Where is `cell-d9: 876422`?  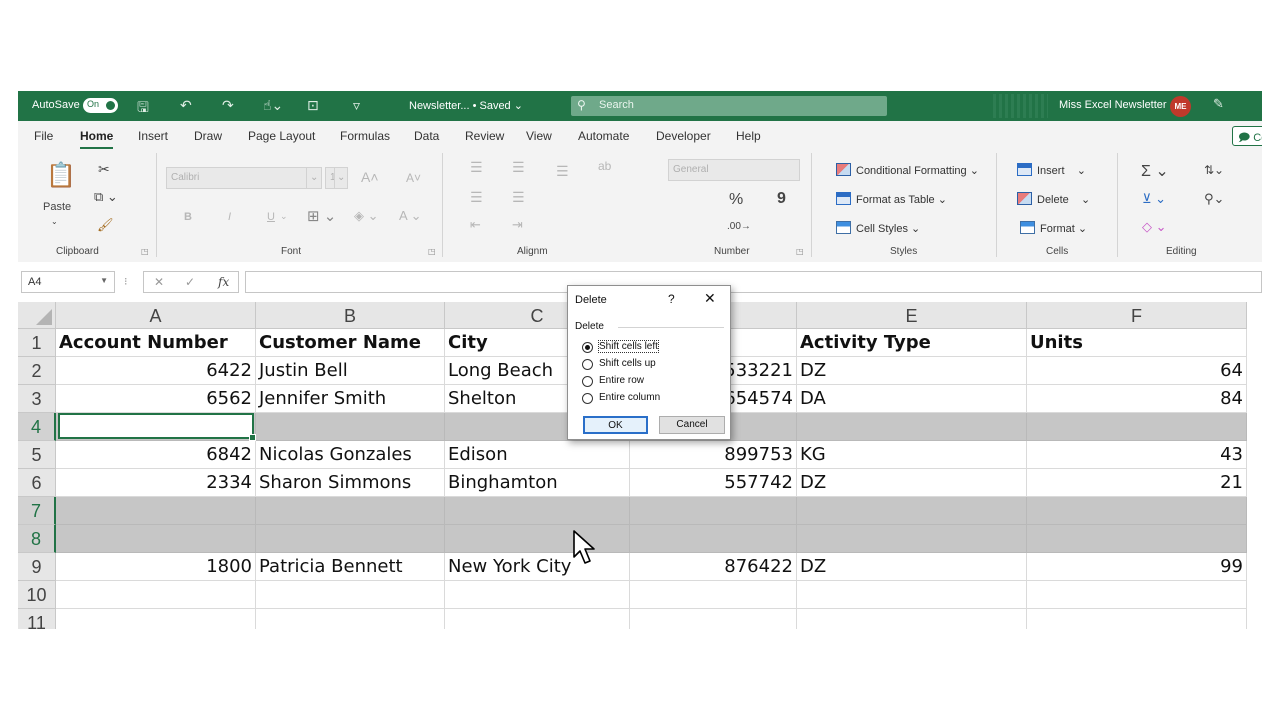 cell-d9: 876422 is located at coordinates (713, 567).